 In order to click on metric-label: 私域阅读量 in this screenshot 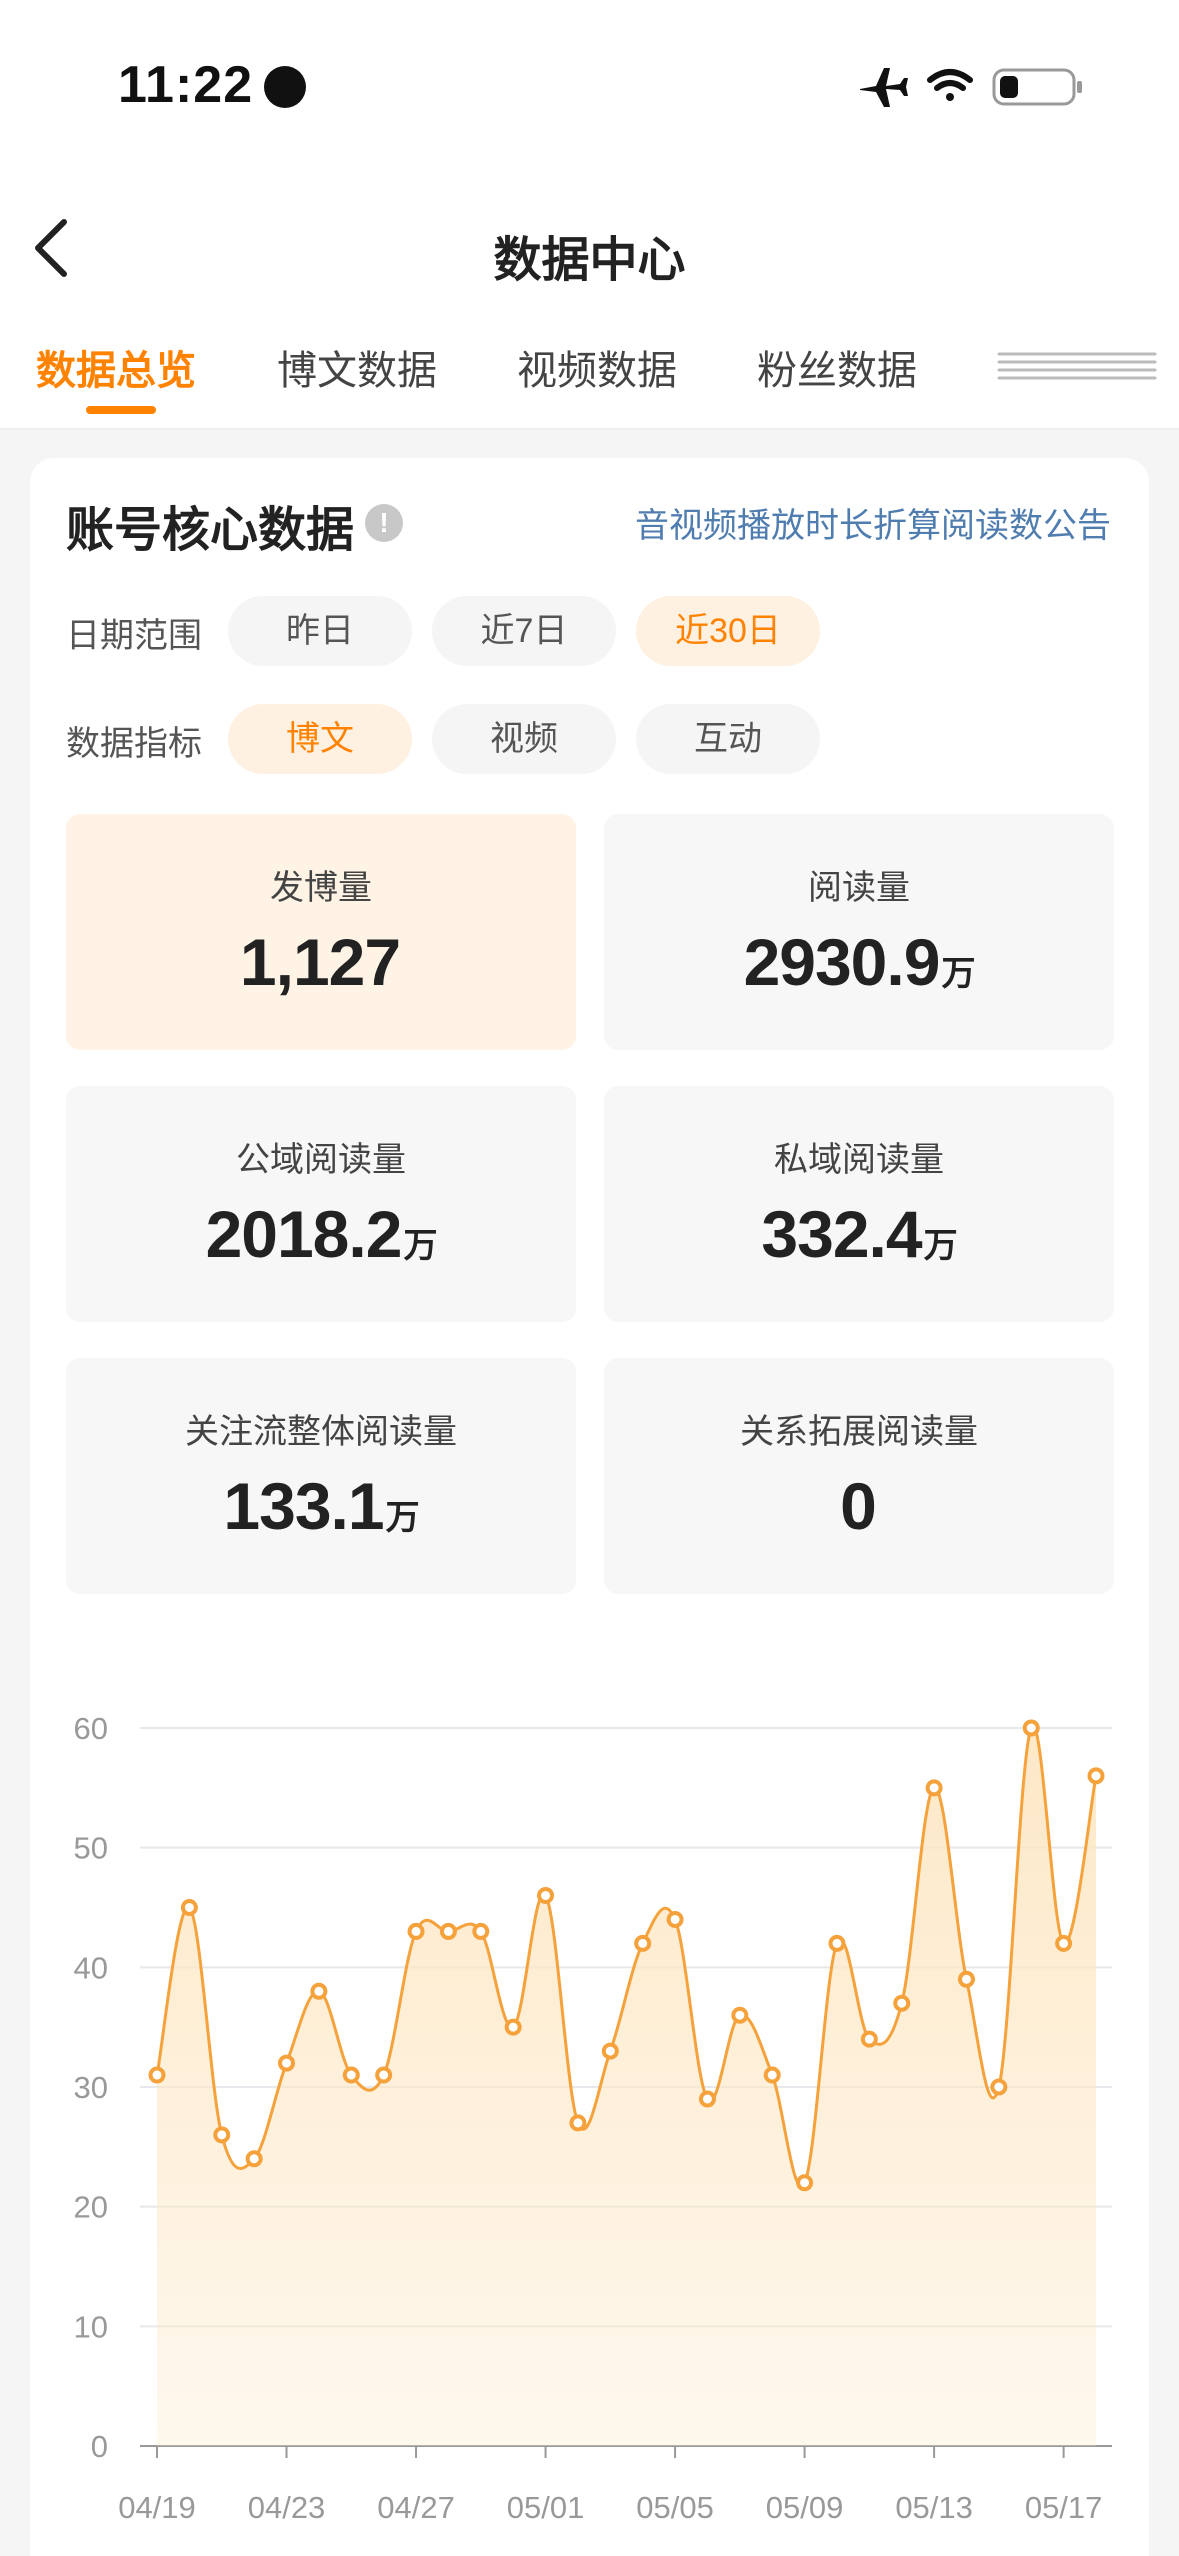, I will do `click(859, 1160)`.